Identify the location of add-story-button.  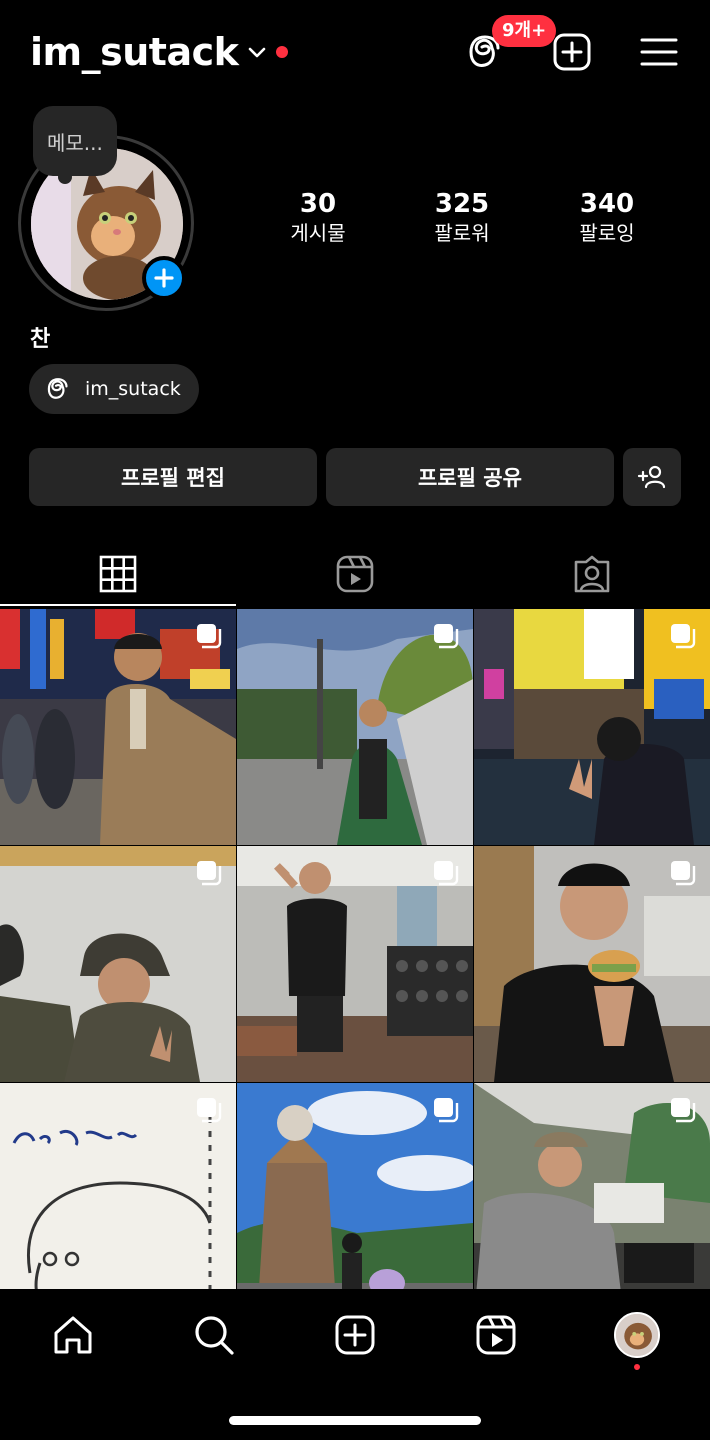
(164, 278).